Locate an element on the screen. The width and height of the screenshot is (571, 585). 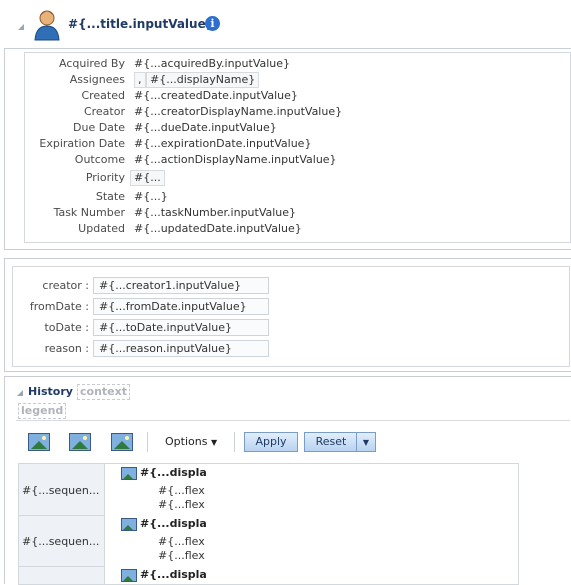
detail-value: #{...createdDate.inputValue} is located at coordinates (216, 95).